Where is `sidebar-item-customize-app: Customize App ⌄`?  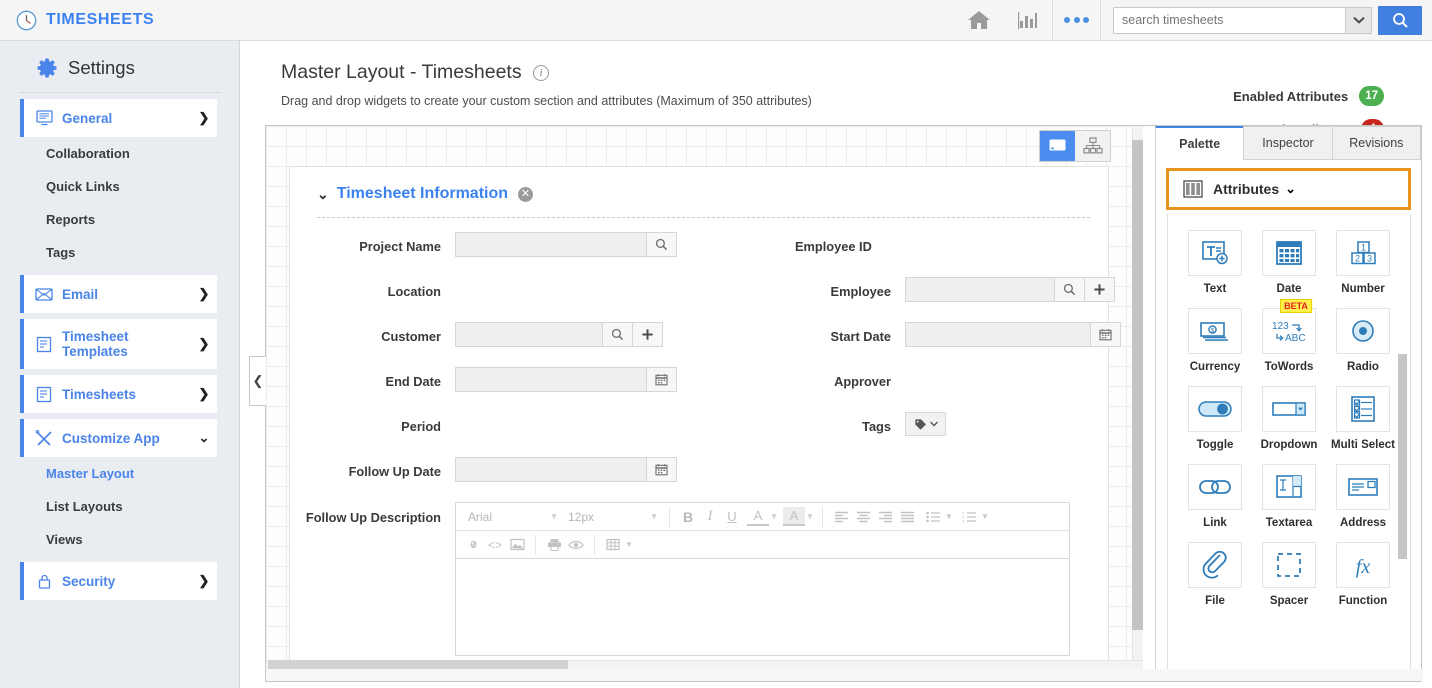 sidebar-item-customize-app: Customize App ⌄ is located at coordinates (118, 438).